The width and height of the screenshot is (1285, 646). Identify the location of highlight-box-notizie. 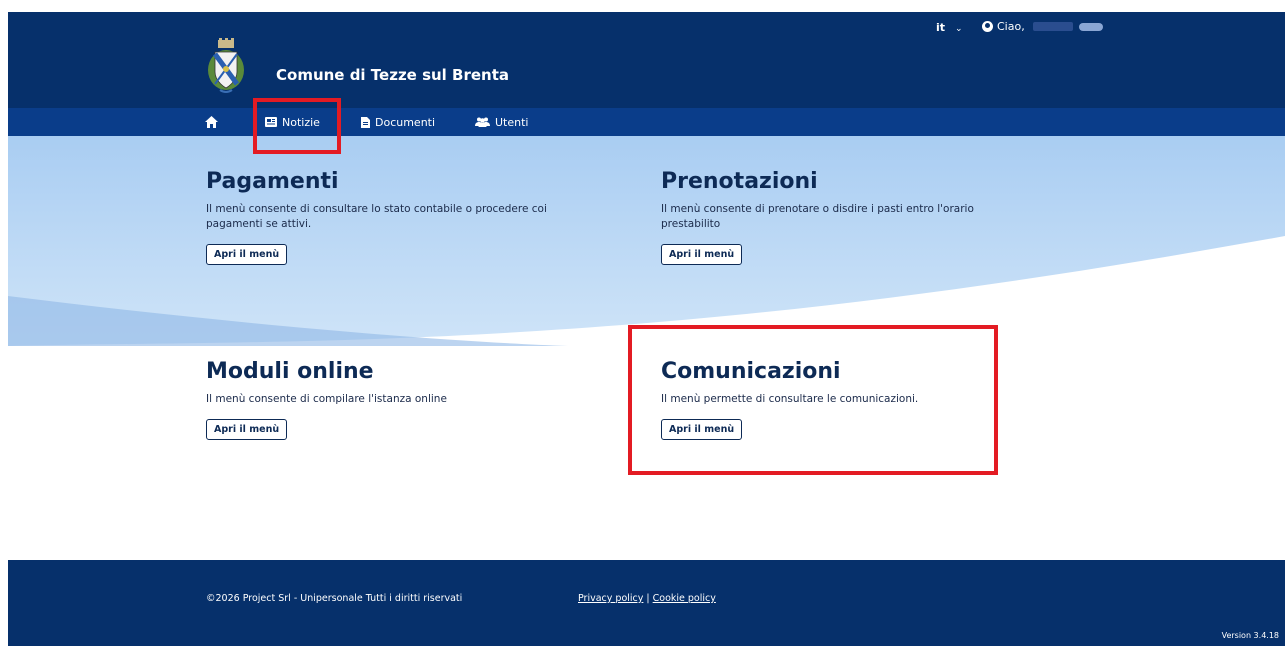
(297, 126).